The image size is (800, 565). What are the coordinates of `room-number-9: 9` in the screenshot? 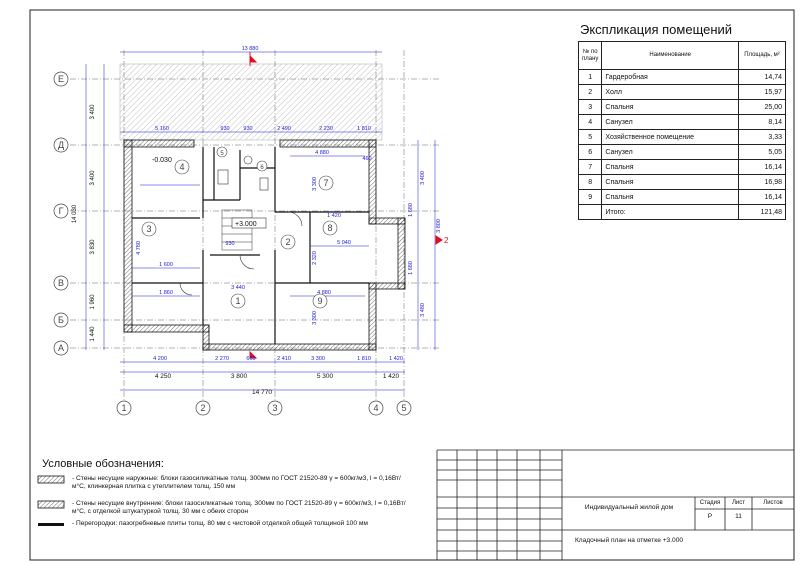 It's located at (319, 301).